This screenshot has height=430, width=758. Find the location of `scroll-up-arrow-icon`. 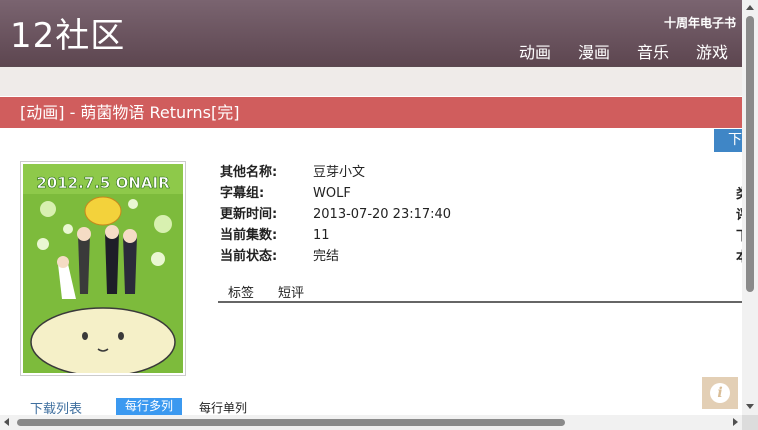

scroll-up-arrow-icon is located at coordinates (750, 7).